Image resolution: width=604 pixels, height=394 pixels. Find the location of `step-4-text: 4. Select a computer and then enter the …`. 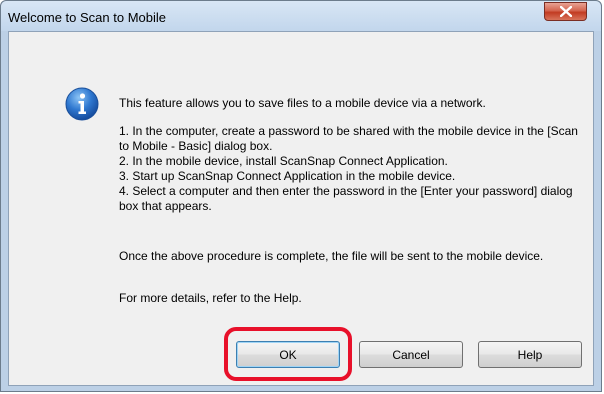

step-4-text: 4. Select a computer and then enter the … is located at coordinates (346, 198).